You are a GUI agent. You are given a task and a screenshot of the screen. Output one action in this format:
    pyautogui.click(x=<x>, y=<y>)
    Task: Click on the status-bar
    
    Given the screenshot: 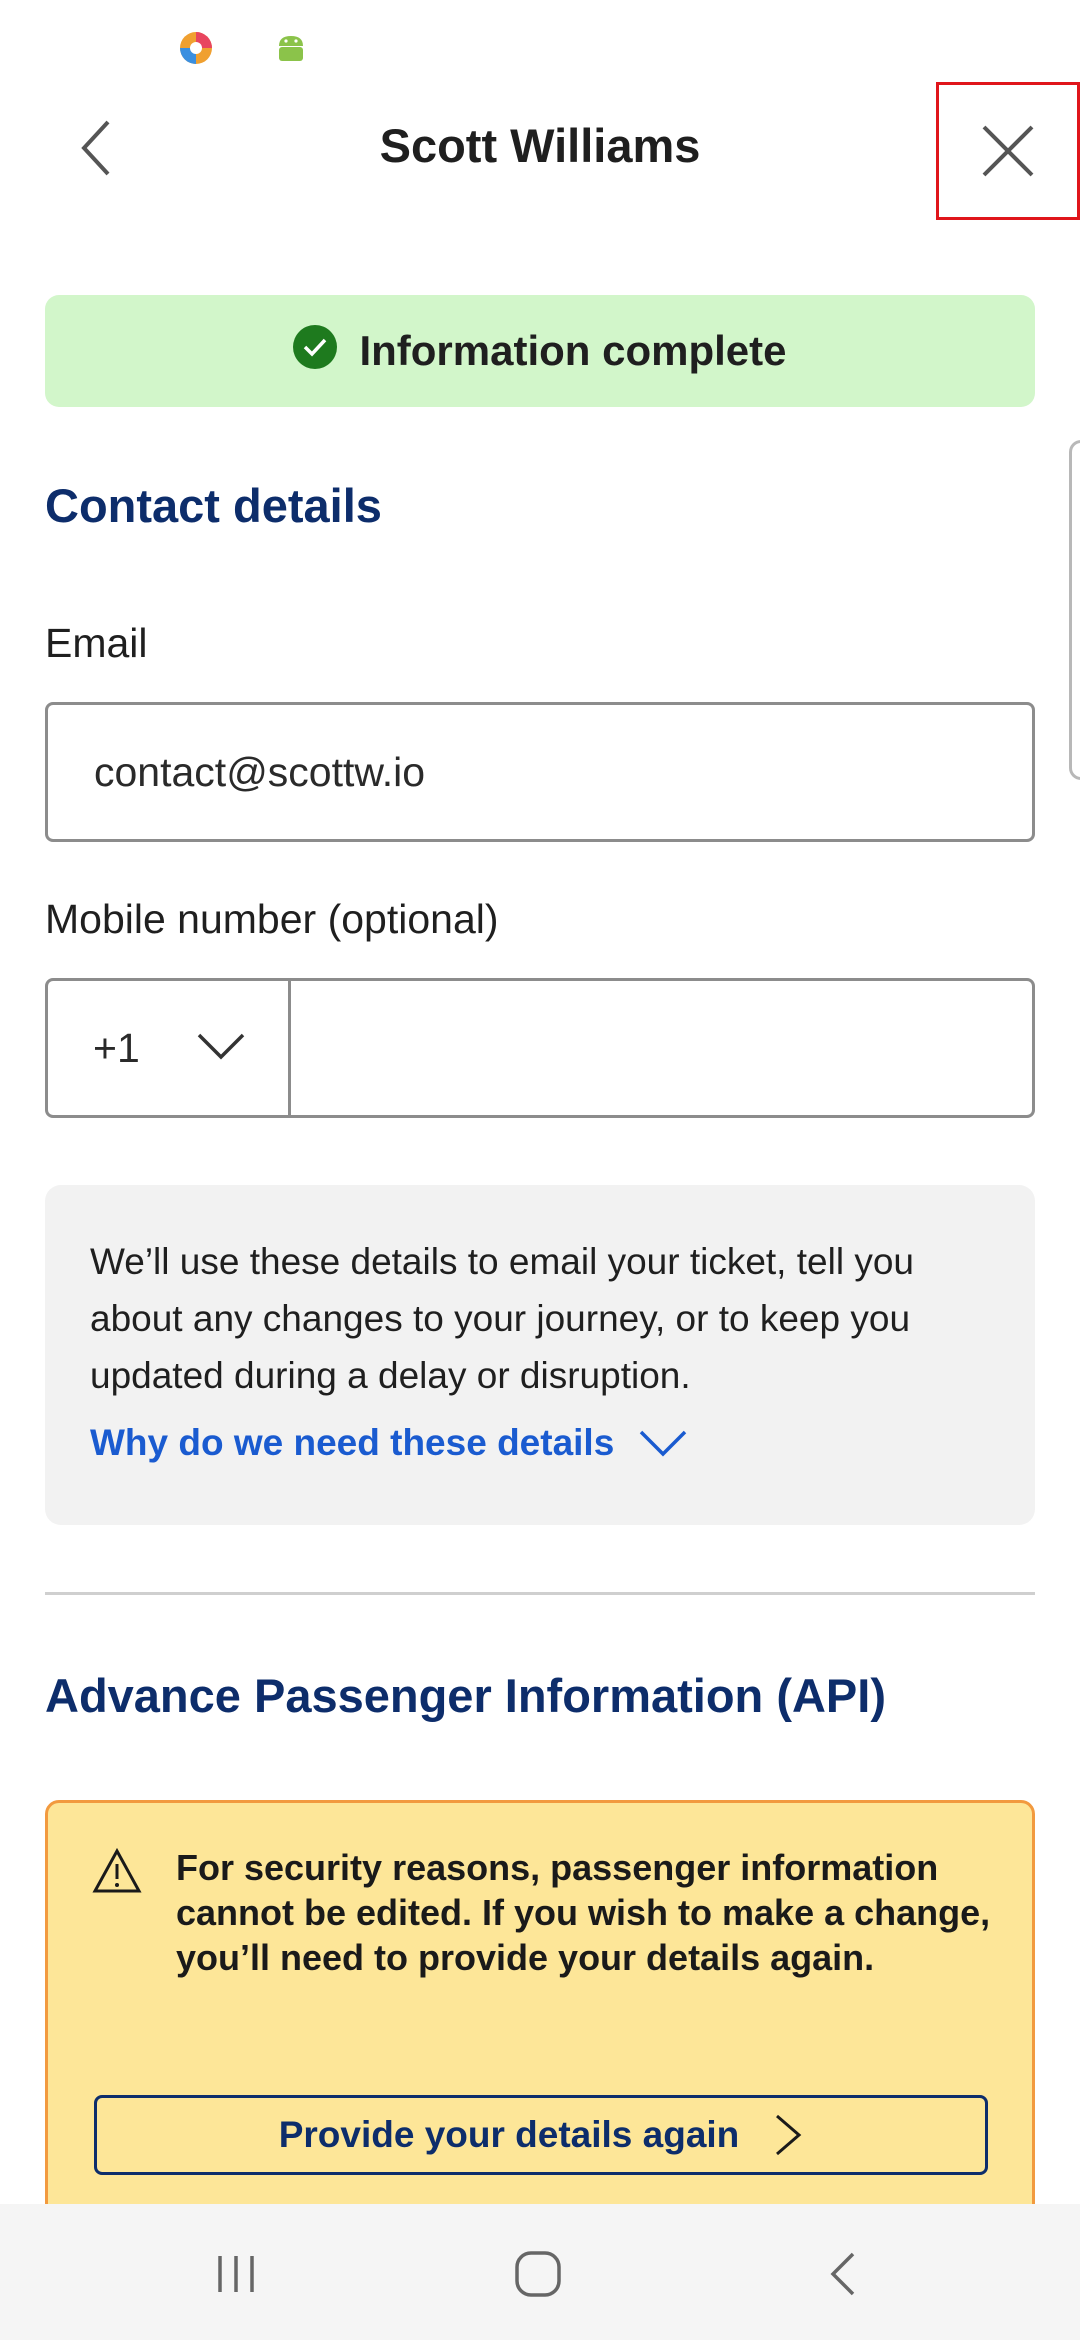 What is the action you would take?
    pyautogui.click(x=540, y=40)
    